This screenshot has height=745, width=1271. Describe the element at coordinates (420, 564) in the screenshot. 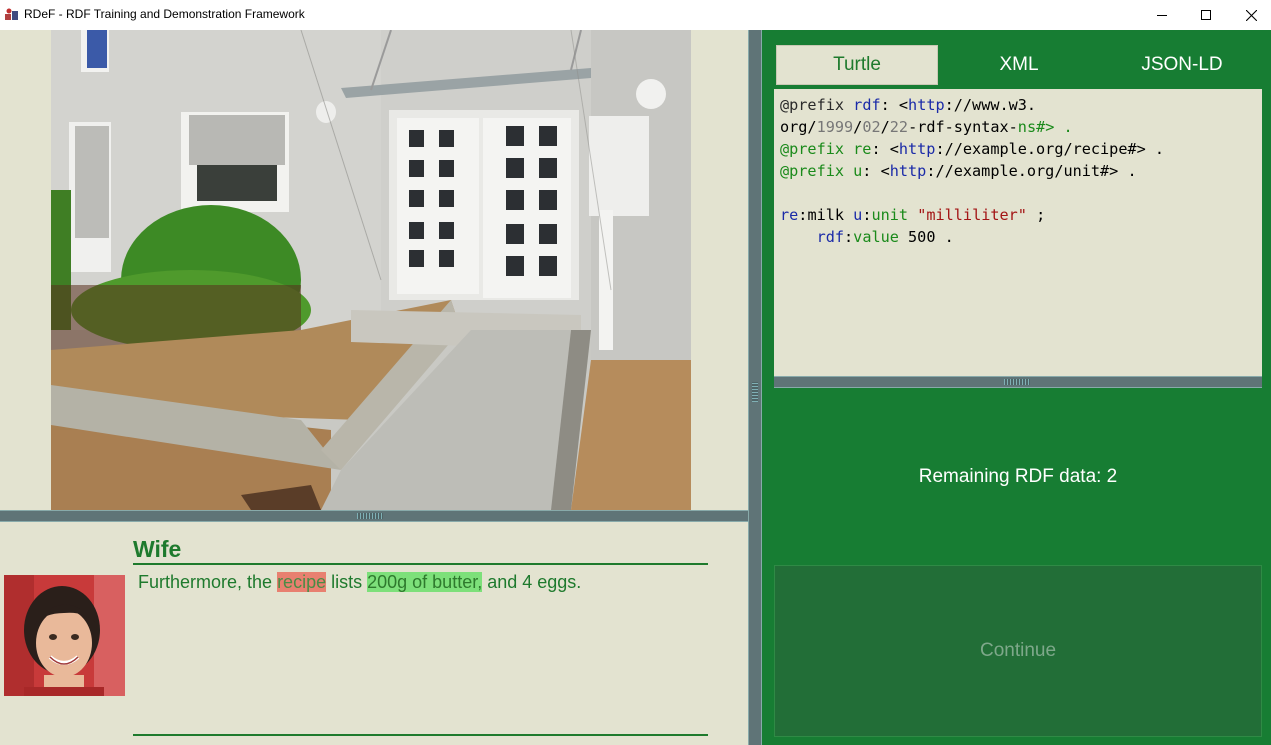

I see `speaker-underline` at that location.